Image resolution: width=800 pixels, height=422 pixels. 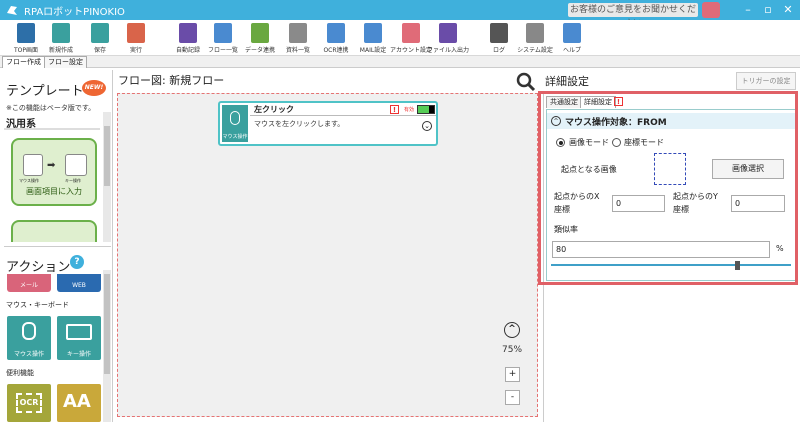 I want to click on zoom-out-button: -, so click(x=512, y=397).